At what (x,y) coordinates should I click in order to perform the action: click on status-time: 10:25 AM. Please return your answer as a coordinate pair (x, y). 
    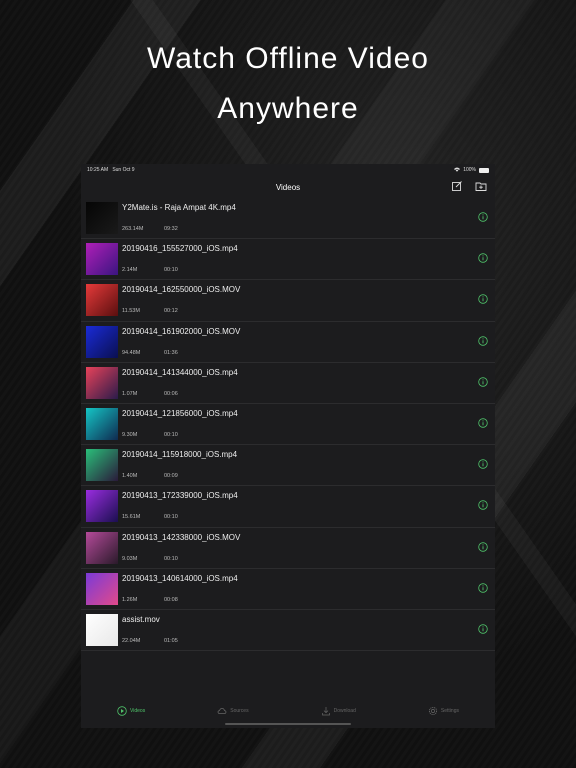
    Looking at the image, I should click on (98, 170).